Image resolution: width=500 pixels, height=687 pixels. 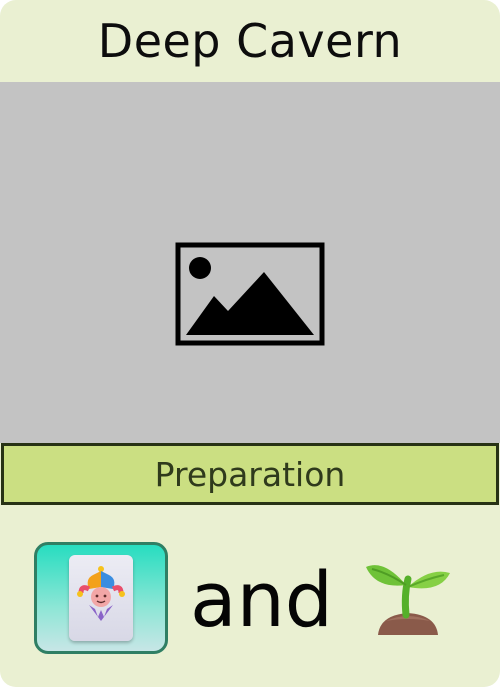 I want to click on connector-word: and, so click(x=261, y=599).